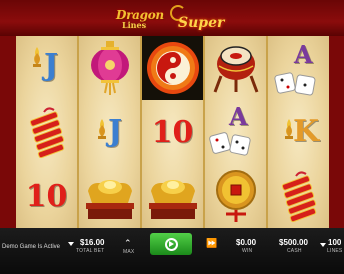  I want to click on fast-forward-icon: ⏩, so click(211, 243).